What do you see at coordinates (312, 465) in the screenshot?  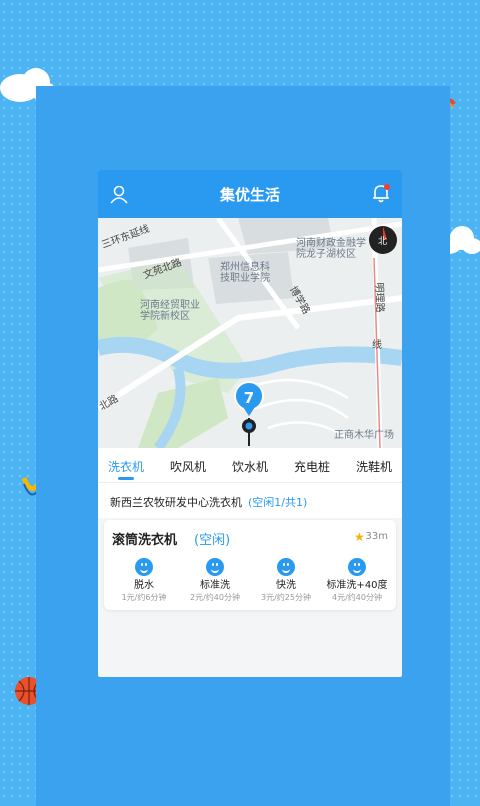 I see `tab-charging-pile: 充电桩` at bounding box center [312, 465].